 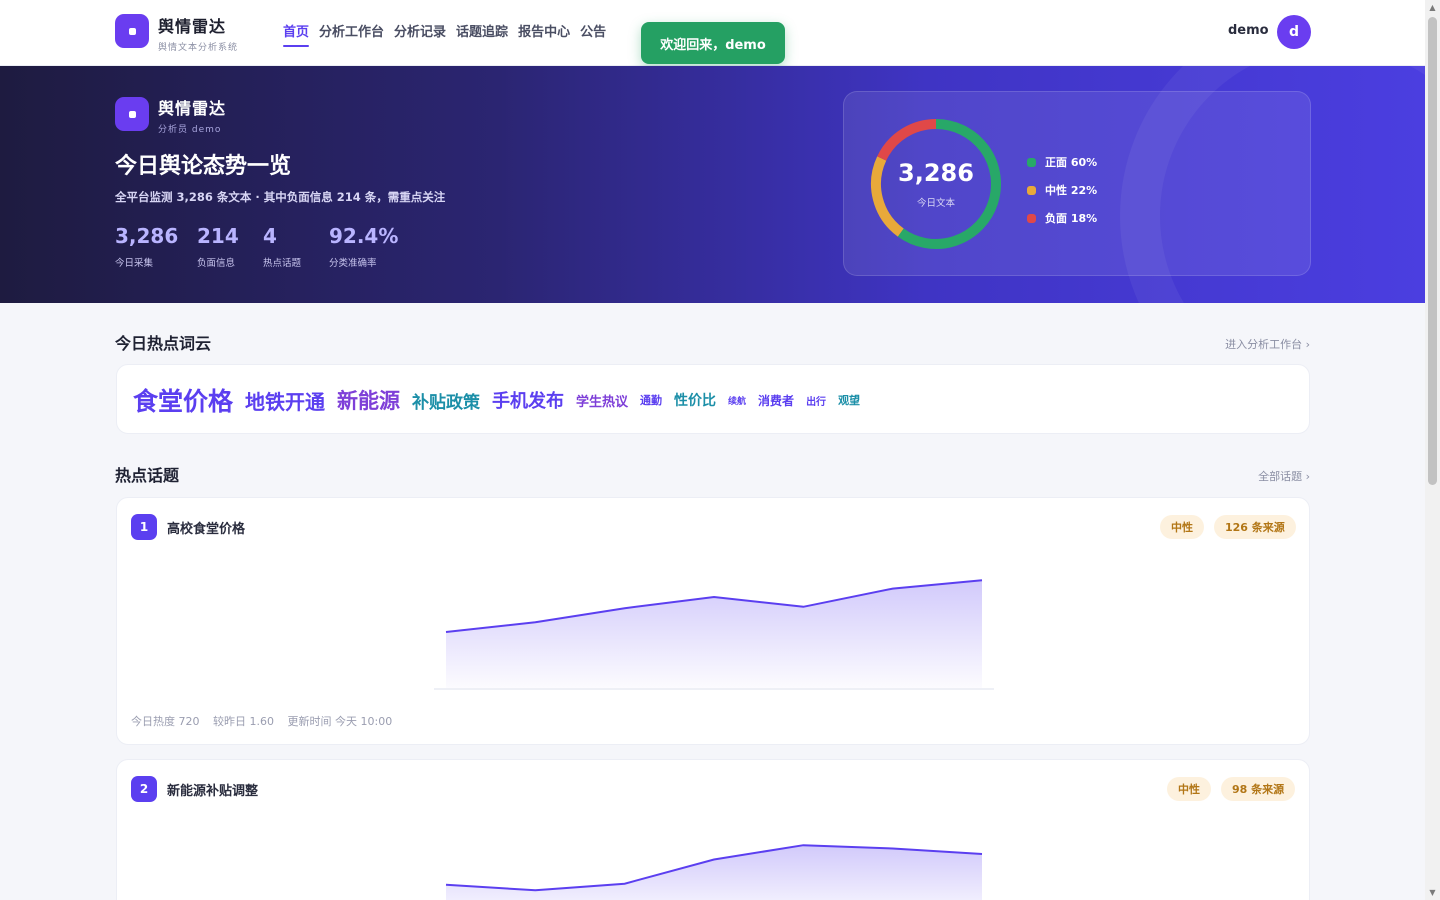 What do you see at coordinates (737, 400) in the screenshot?
I see `wordcloud-word: 续航` at bounding box center [737, 400].